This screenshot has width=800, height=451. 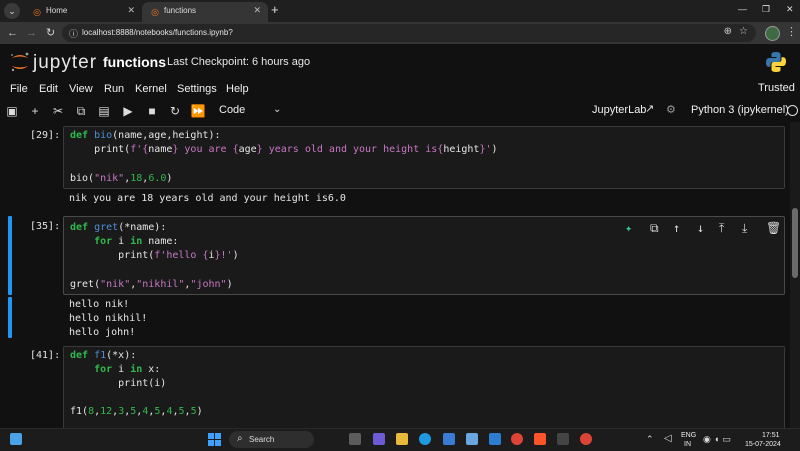 I want to click on sparkle-icon: ✦, so click(x=628, y=228).